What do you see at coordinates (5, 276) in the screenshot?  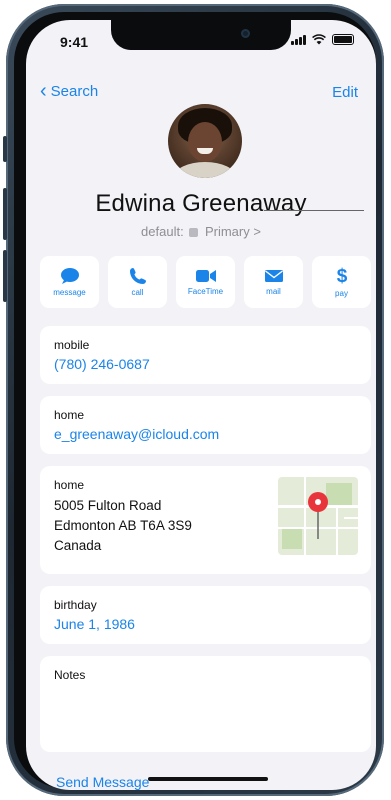 I see `volume-down-button` at bounding box center [5, 276].